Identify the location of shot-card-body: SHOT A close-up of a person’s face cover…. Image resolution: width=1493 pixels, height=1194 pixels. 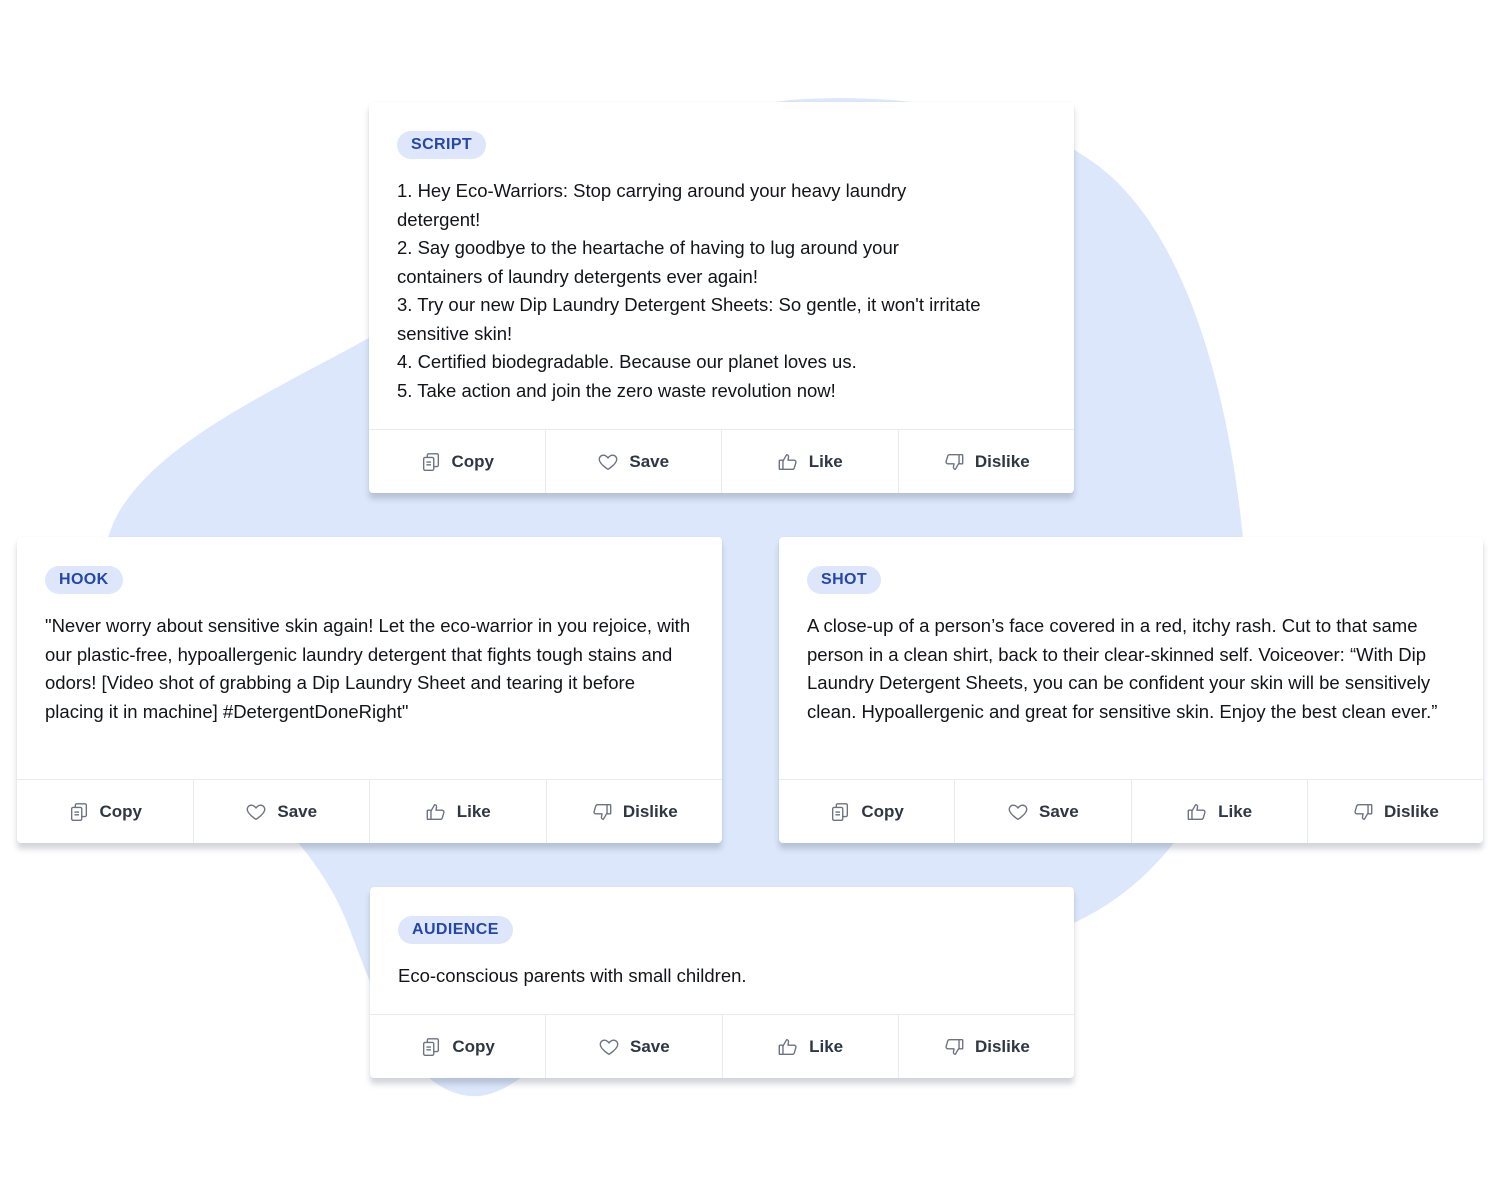
(1131, 658).